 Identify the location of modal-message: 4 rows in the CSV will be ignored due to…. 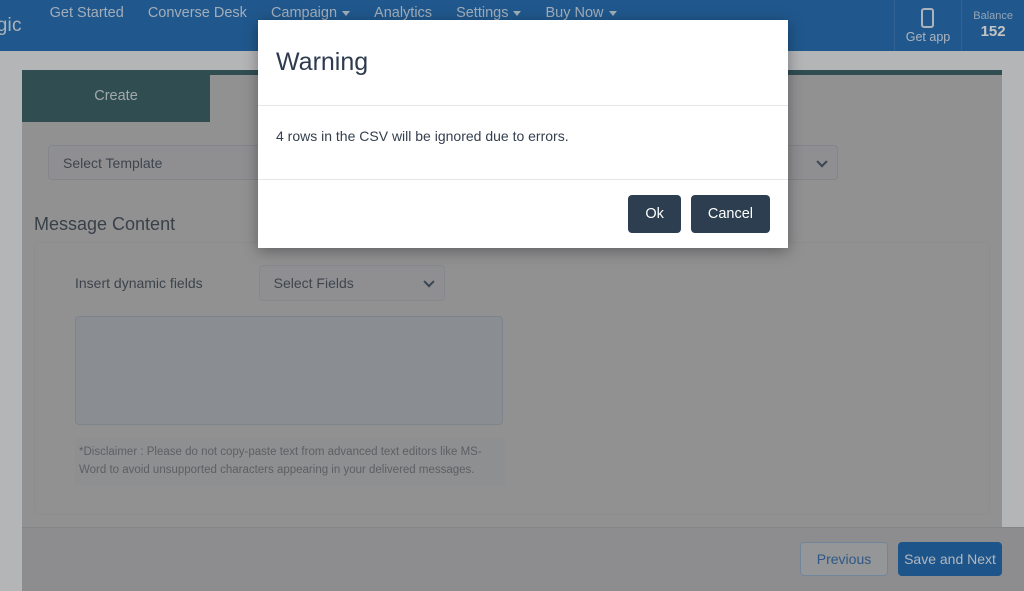
(422, 136).